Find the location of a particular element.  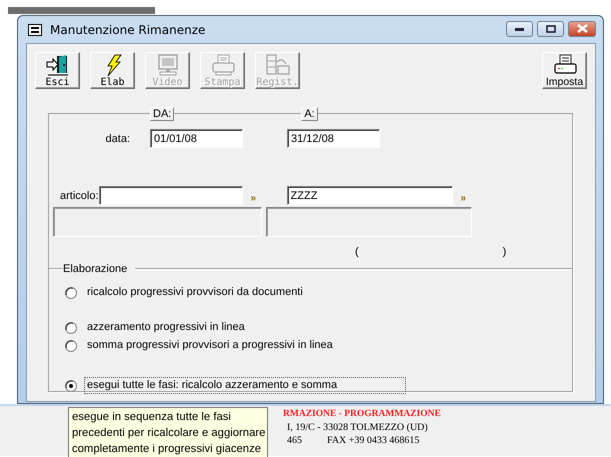

minimize-icon is located at coordinates (519, 28).